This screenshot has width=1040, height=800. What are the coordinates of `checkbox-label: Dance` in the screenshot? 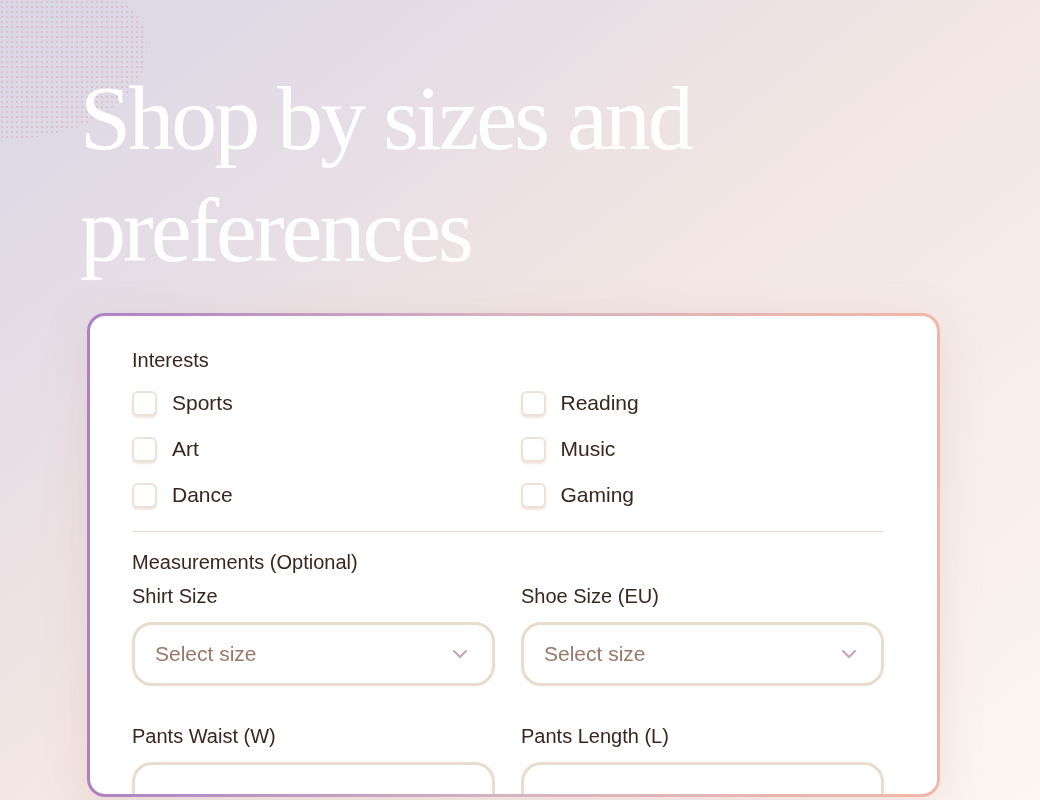 It's located at (202, 495).